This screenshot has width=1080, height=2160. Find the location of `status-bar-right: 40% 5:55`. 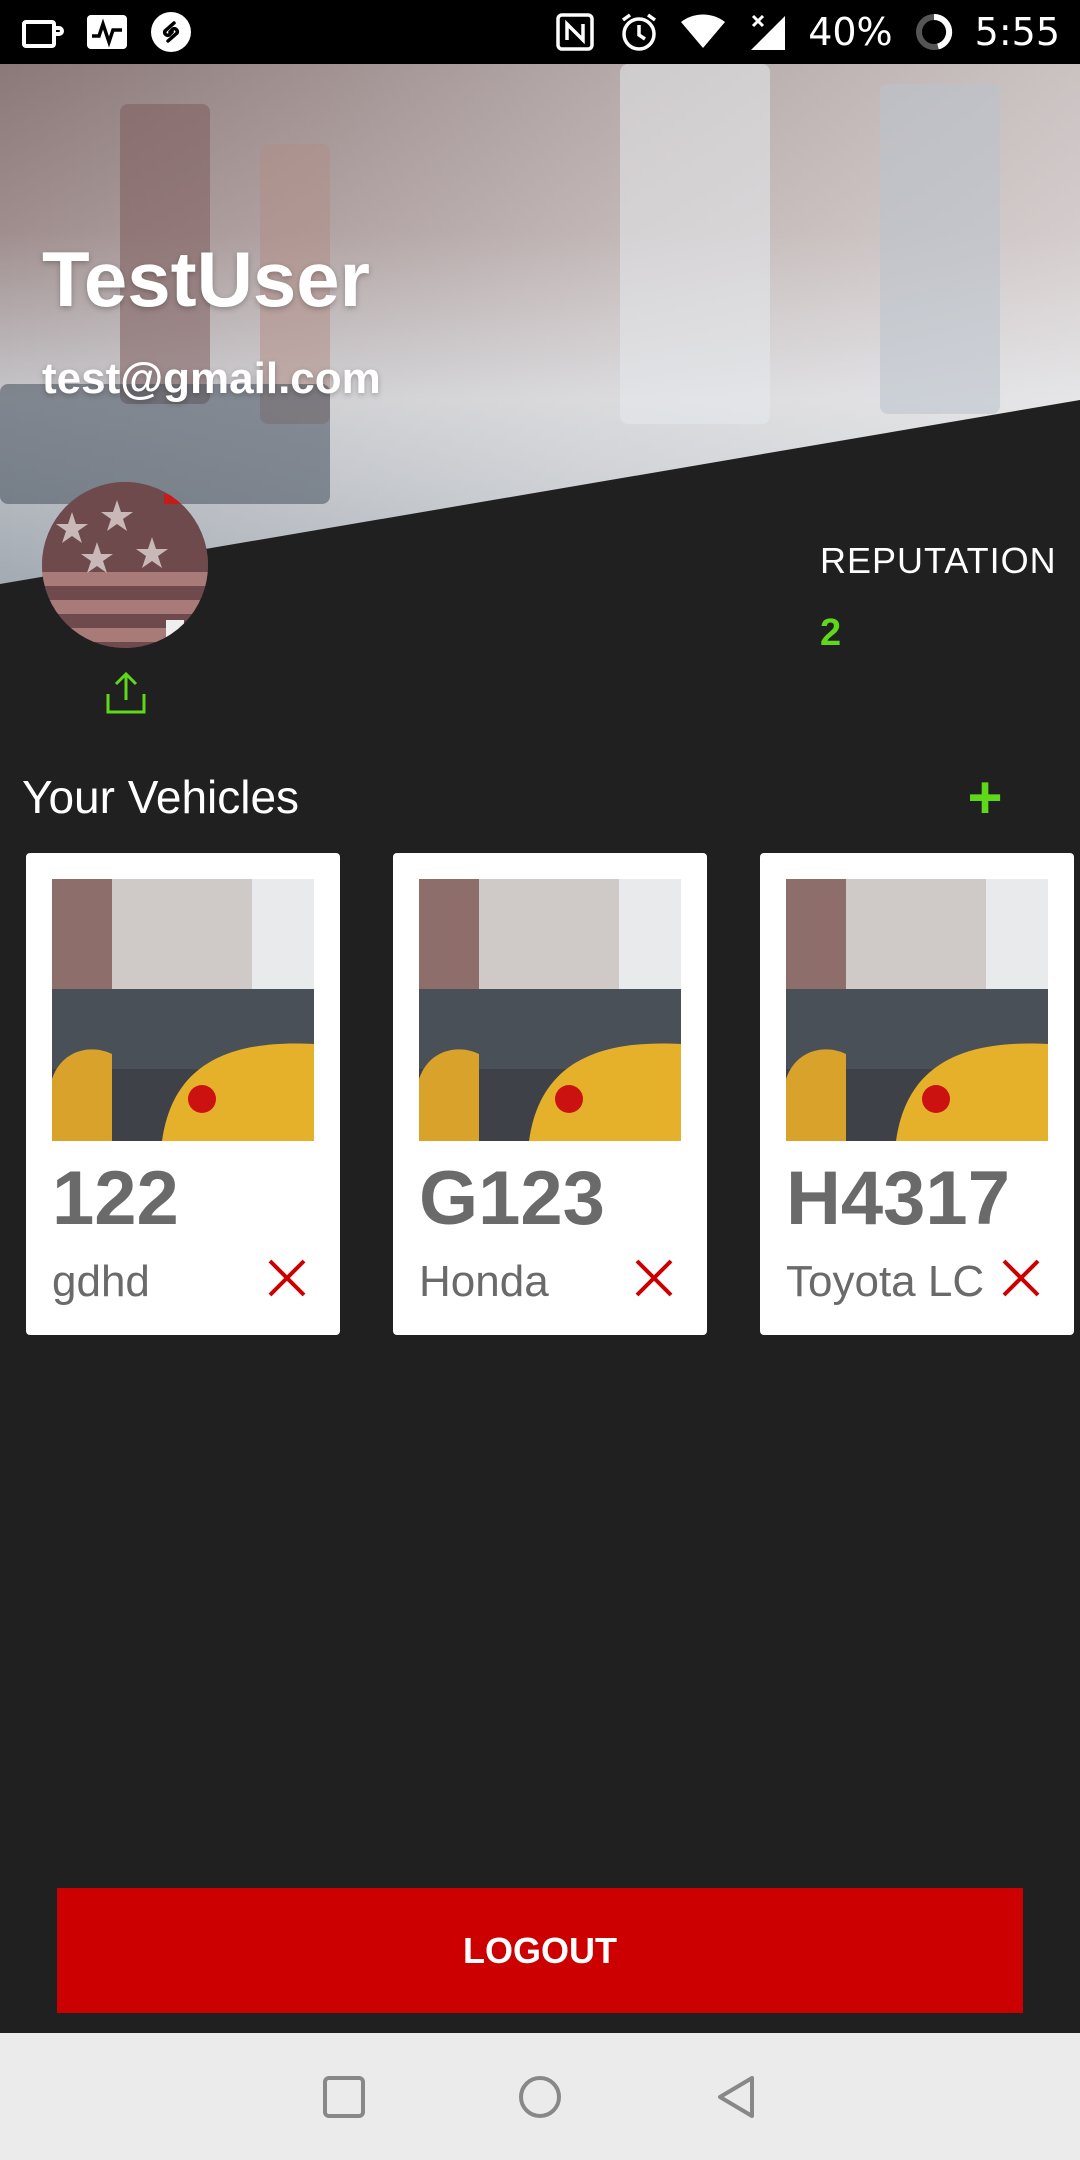

status-bar-right: 40% 5:55 is located at coordinates (806, 32).